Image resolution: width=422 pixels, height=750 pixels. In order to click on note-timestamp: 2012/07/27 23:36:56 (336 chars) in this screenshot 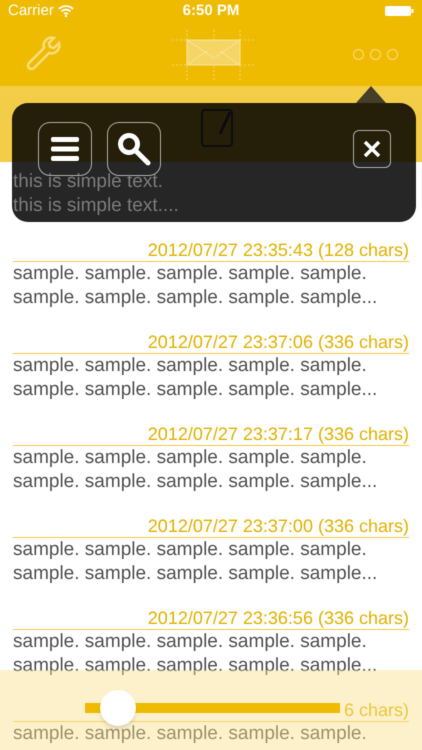, I will do `click(278, 618)`.